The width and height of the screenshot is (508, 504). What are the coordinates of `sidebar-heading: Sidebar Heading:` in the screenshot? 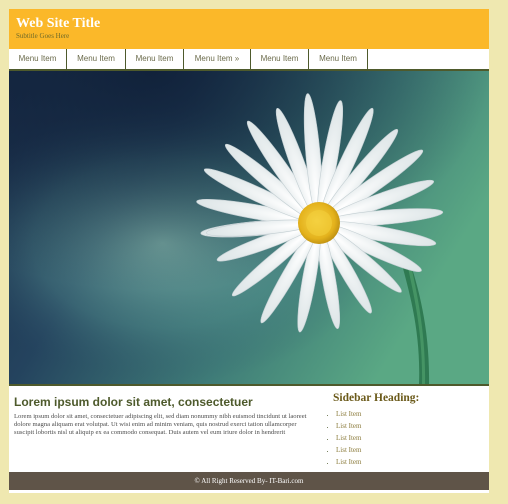 It's located at (376, 398).